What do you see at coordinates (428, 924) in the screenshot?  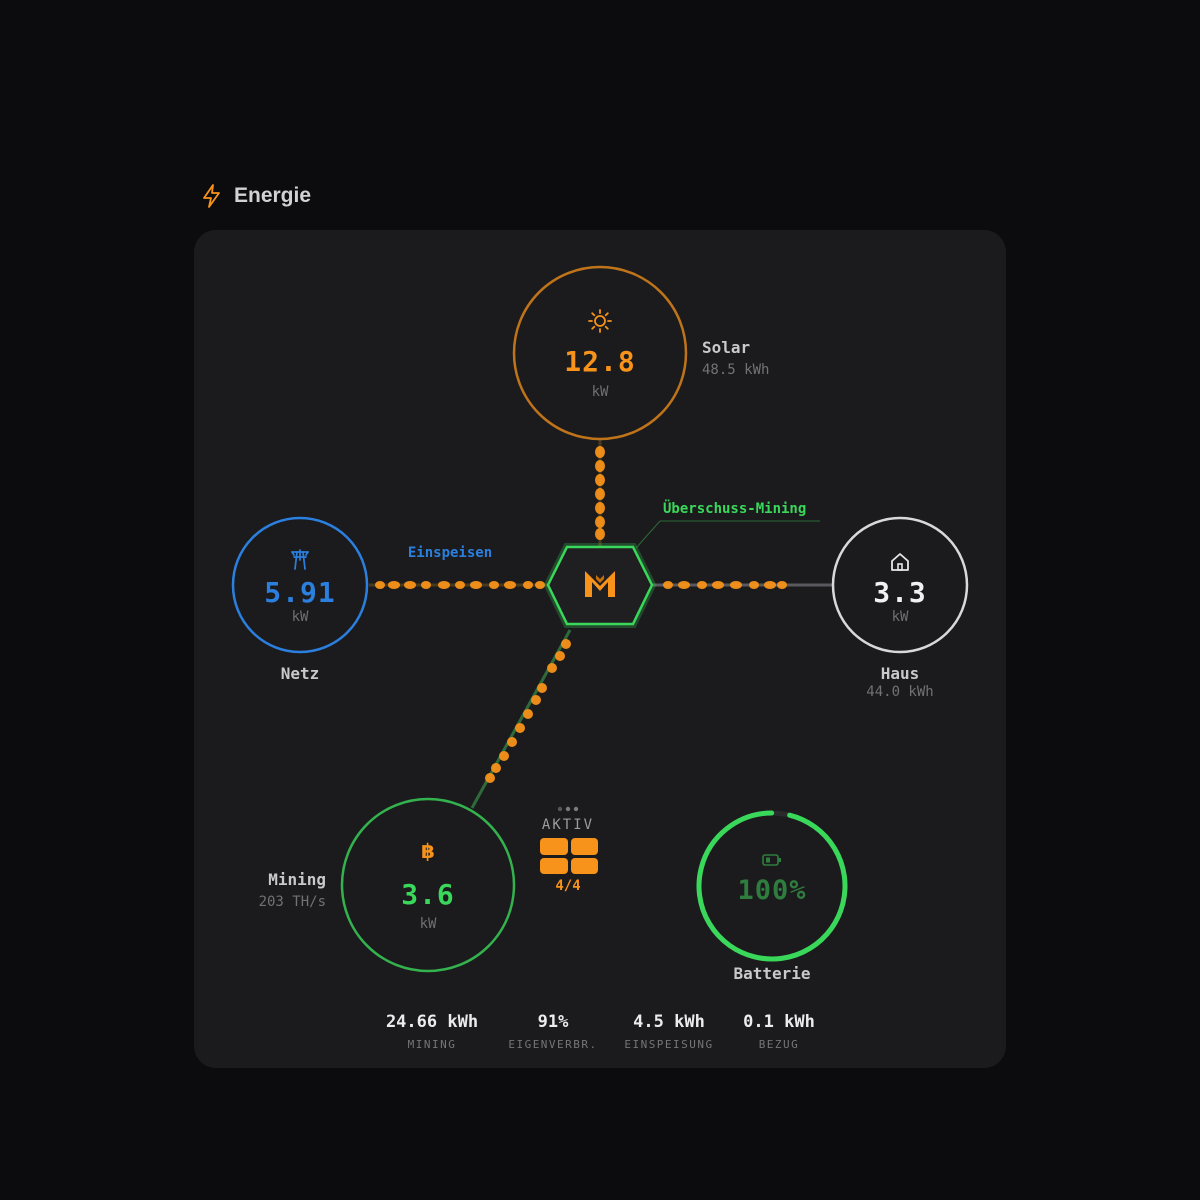 I see `mining-power-unit: kW` at bounding box center [428, 924].